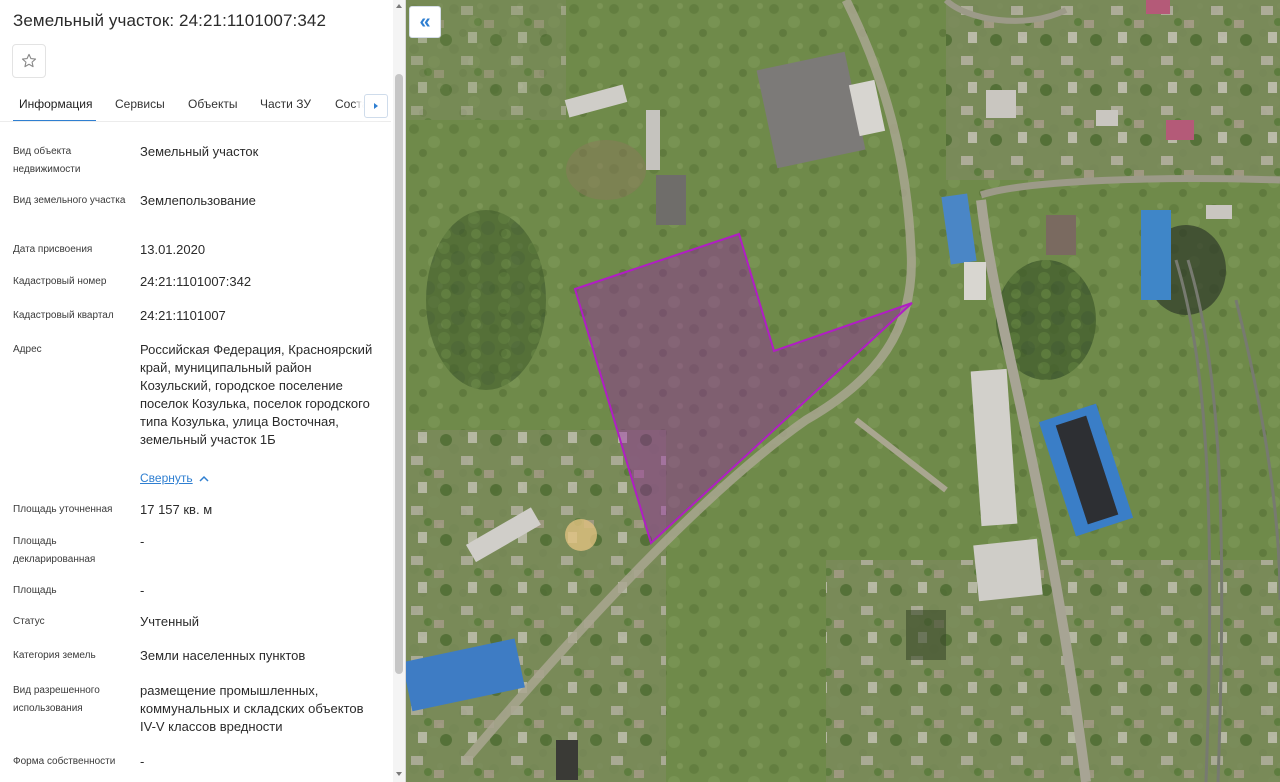 The height and width of the screenshot is (782, 1280). I want to click on triangle-right-icon, so click(376, 106).